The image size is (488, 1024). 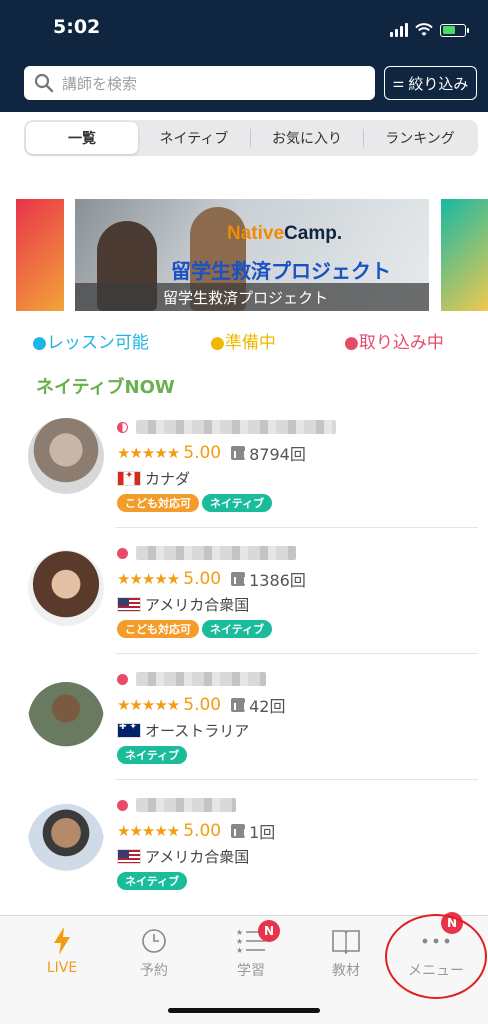 I want to click on search-icon, so click(x=44, y=83).